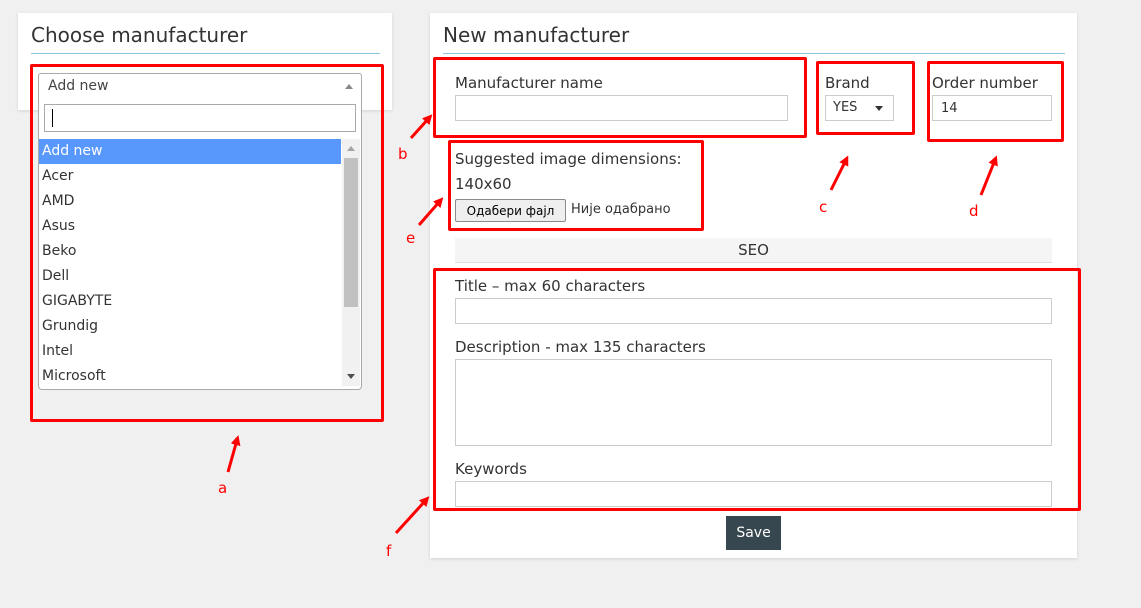 Image resolution: width=1141 pixels, height=608 pixels. I want to click on annotation-letter-a: a, so click(223, 488).